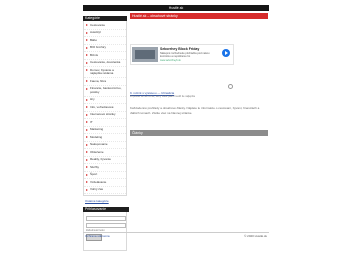  I want to click on sidebar-item-label: Fauna, flóra, so click(98, 80).